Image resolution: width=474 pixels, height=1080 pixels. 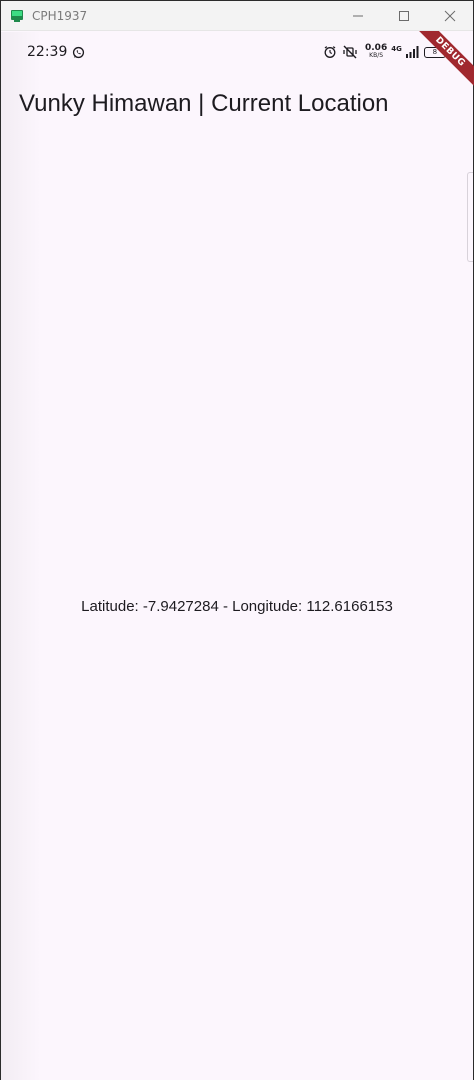 What do you see at coordinates (376, 55) in the screenshot?
I see `network-speed-unit: KB/S` at bounding box center [376, 55].